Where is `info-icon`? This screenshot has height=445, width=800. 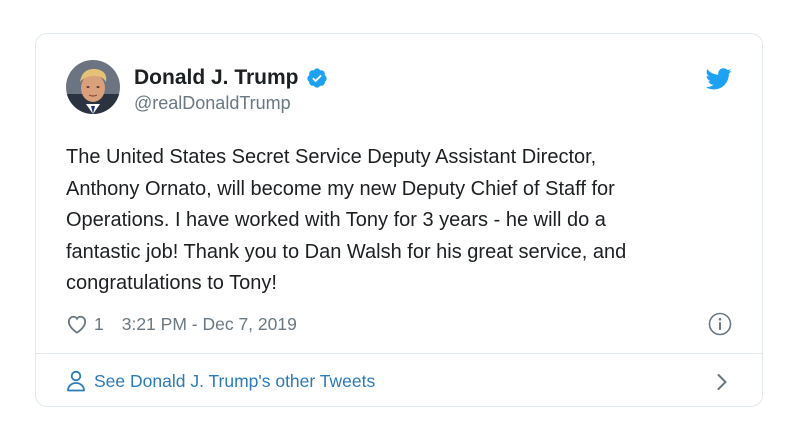
info-icon is located at coordinates (720, 324).